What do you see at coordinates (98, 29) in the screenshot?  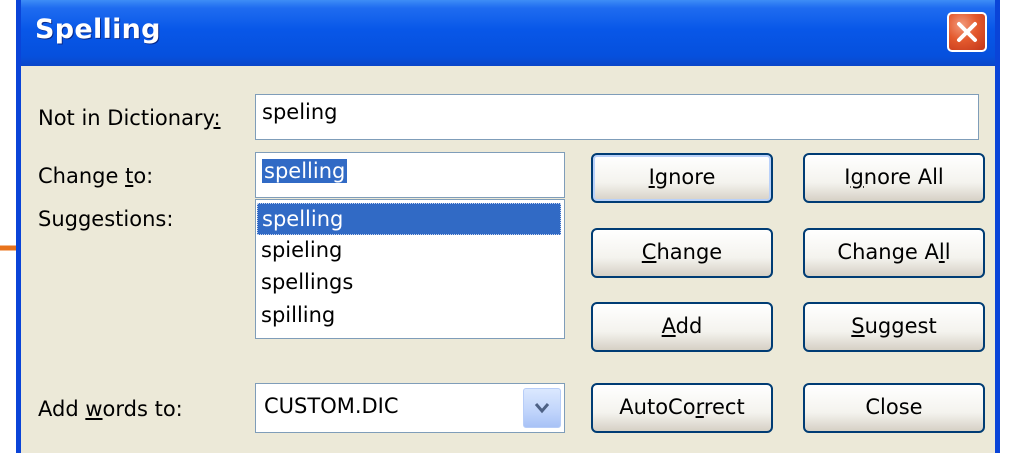 I see `window-title: Spelling` at bounding box center [98, 29].